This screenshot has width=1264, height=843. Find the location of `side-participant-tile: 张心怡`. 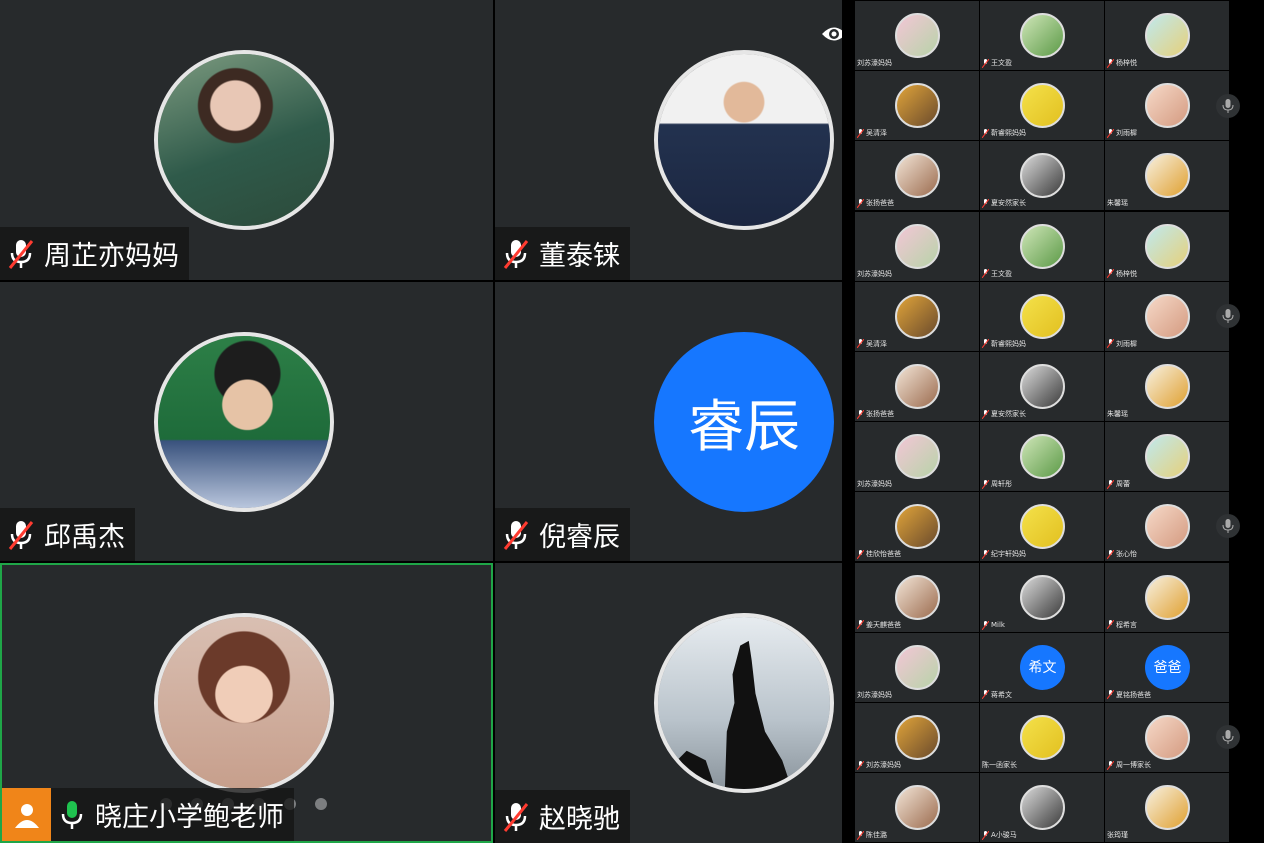

side-participant-tile: 张心怡 is located at coordinates (1167, 527).